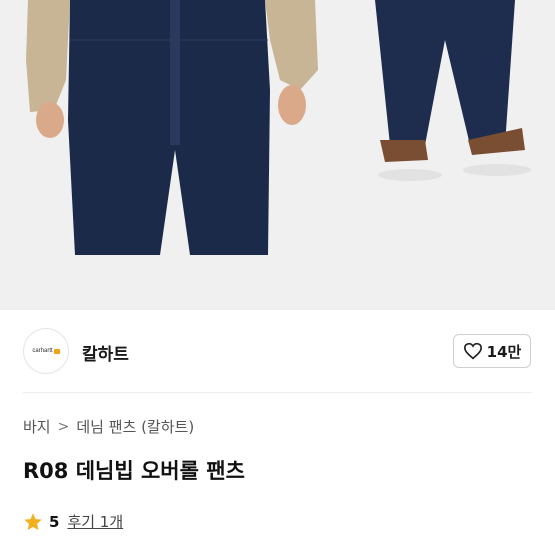 This screenshot has width=555, height=555. What do you see at coordinates (63, 426) in the screenshot?
I see `chevron-right-icon: >` at bounding box center [63, 426].